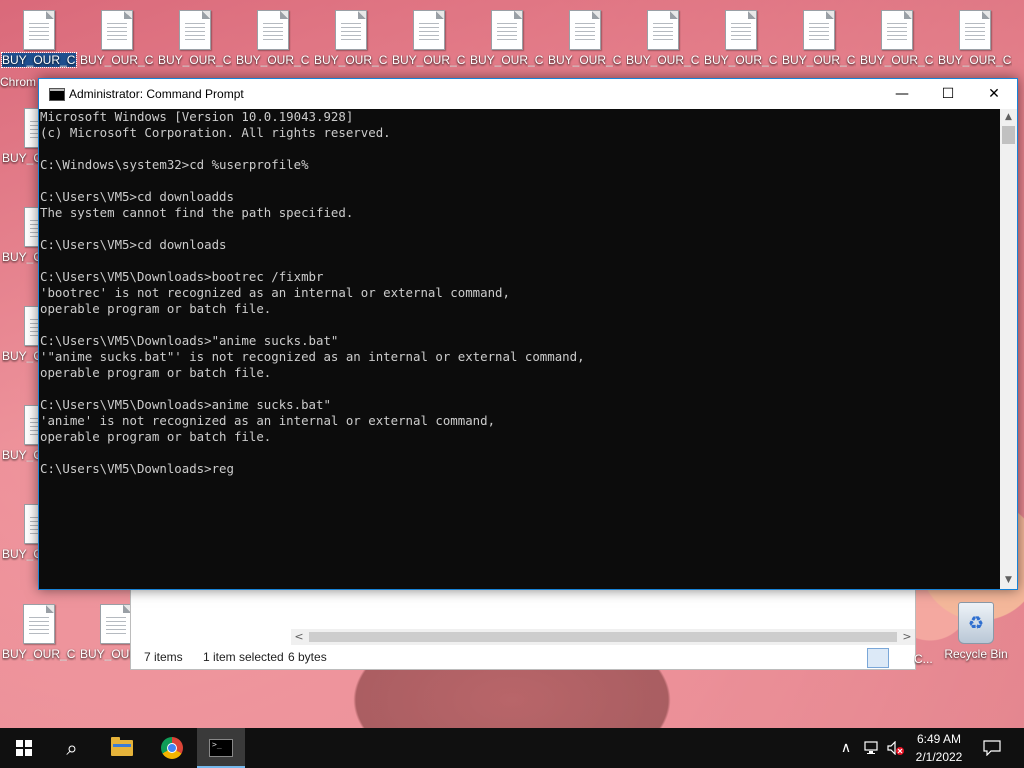 The width and height of the screenshot is (1024, 768). I want to click on command-prompt-icon, so click(57, 94).